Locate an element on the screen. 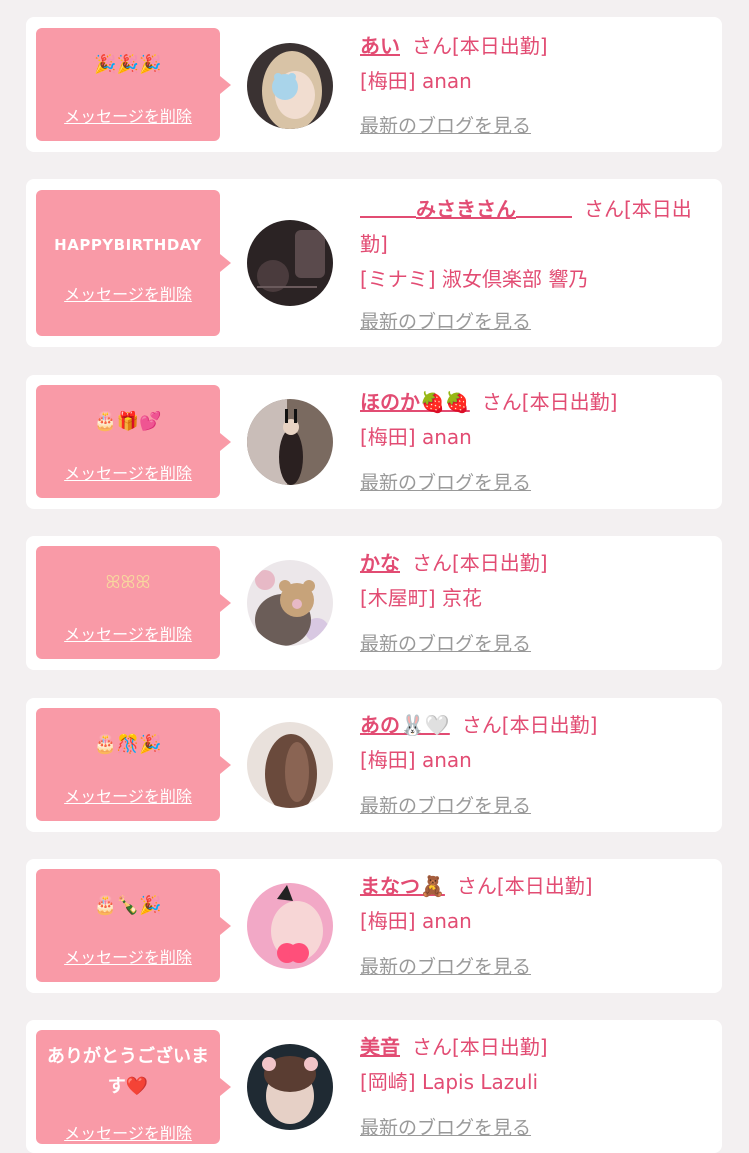 The height and width of the screenshot is (1153, 749). bunny-ears-mirror-photo is located at coordinates (290, 442).